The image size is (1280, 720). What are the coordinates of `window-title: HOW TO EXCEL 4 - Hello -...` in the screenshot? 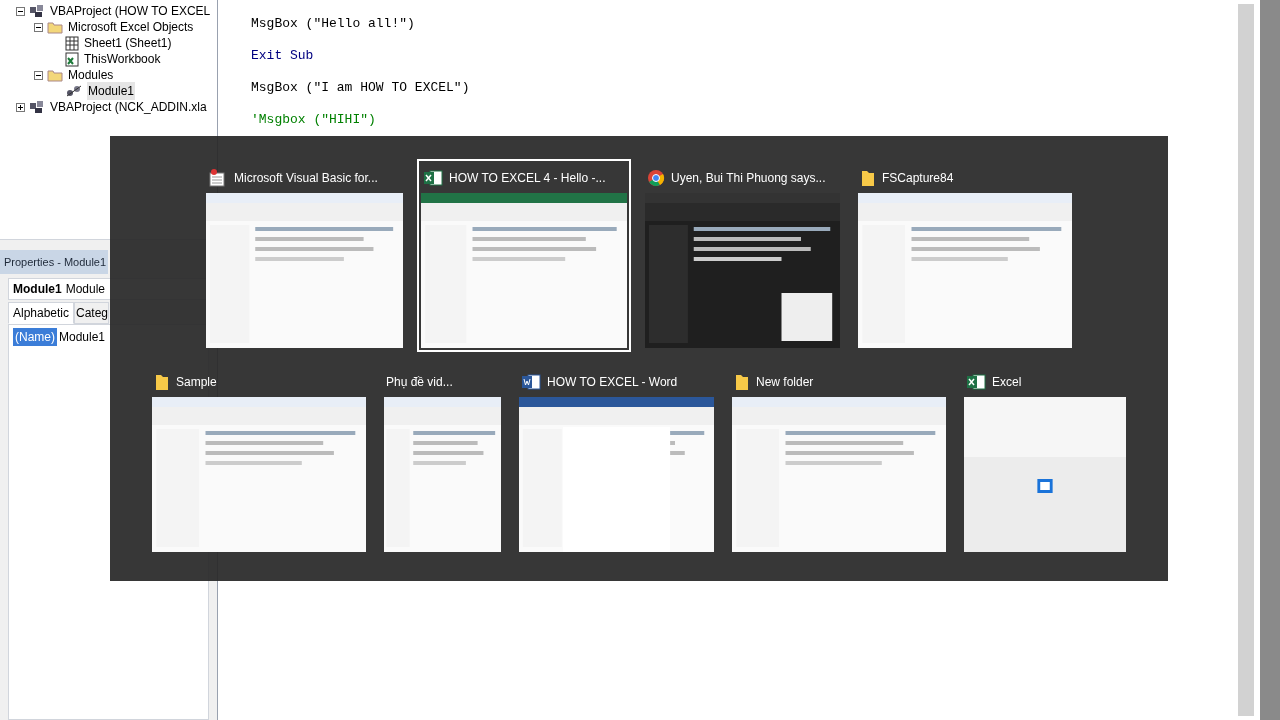 It's located at (527, 178).